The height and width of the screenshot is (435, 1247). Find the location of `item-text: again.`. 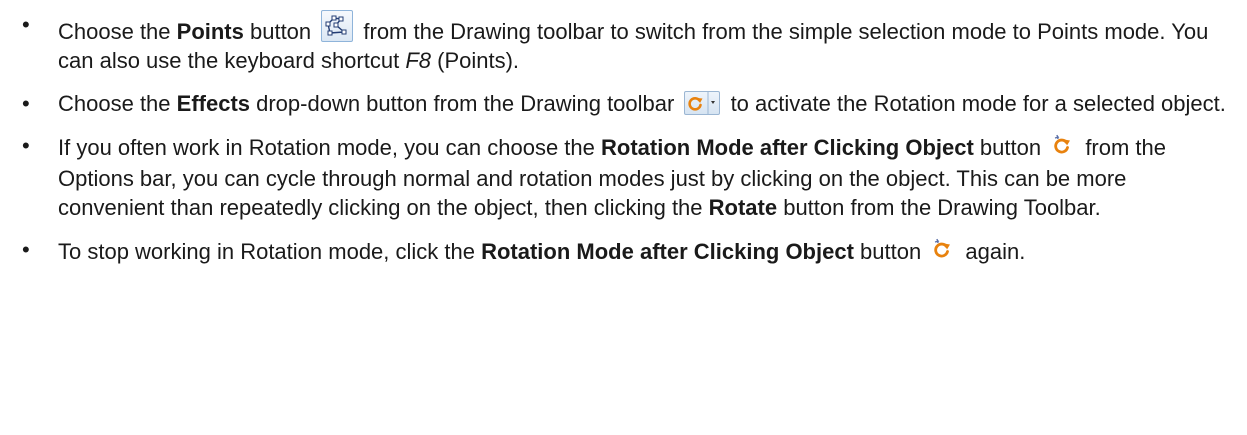

item-text: again. is located at coordinates (992, 251).